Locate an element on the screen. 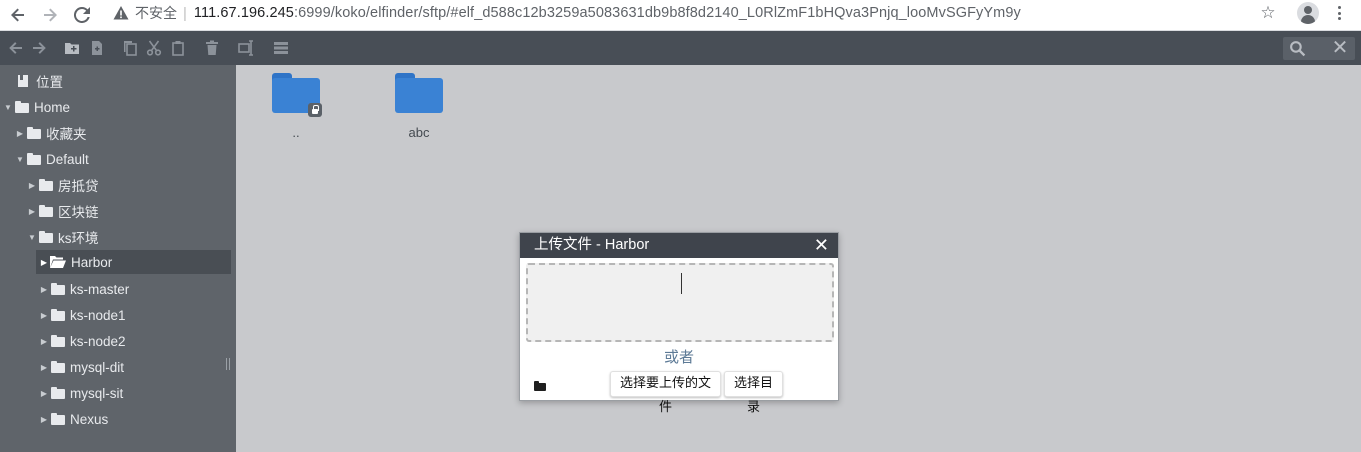 The width and height of the screenshot is (1361, 452). tree-item-favorites: ▶ 收藏夹 is located at coordinates (51, 133).